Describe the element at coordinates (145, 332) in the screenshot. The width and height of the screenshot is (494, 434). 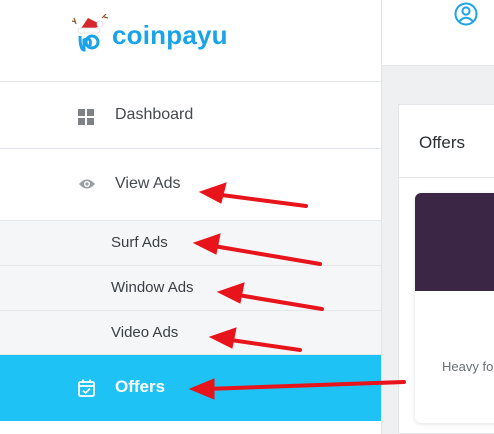
I see `sidebar-subitem-label: Video Ads` at that location.